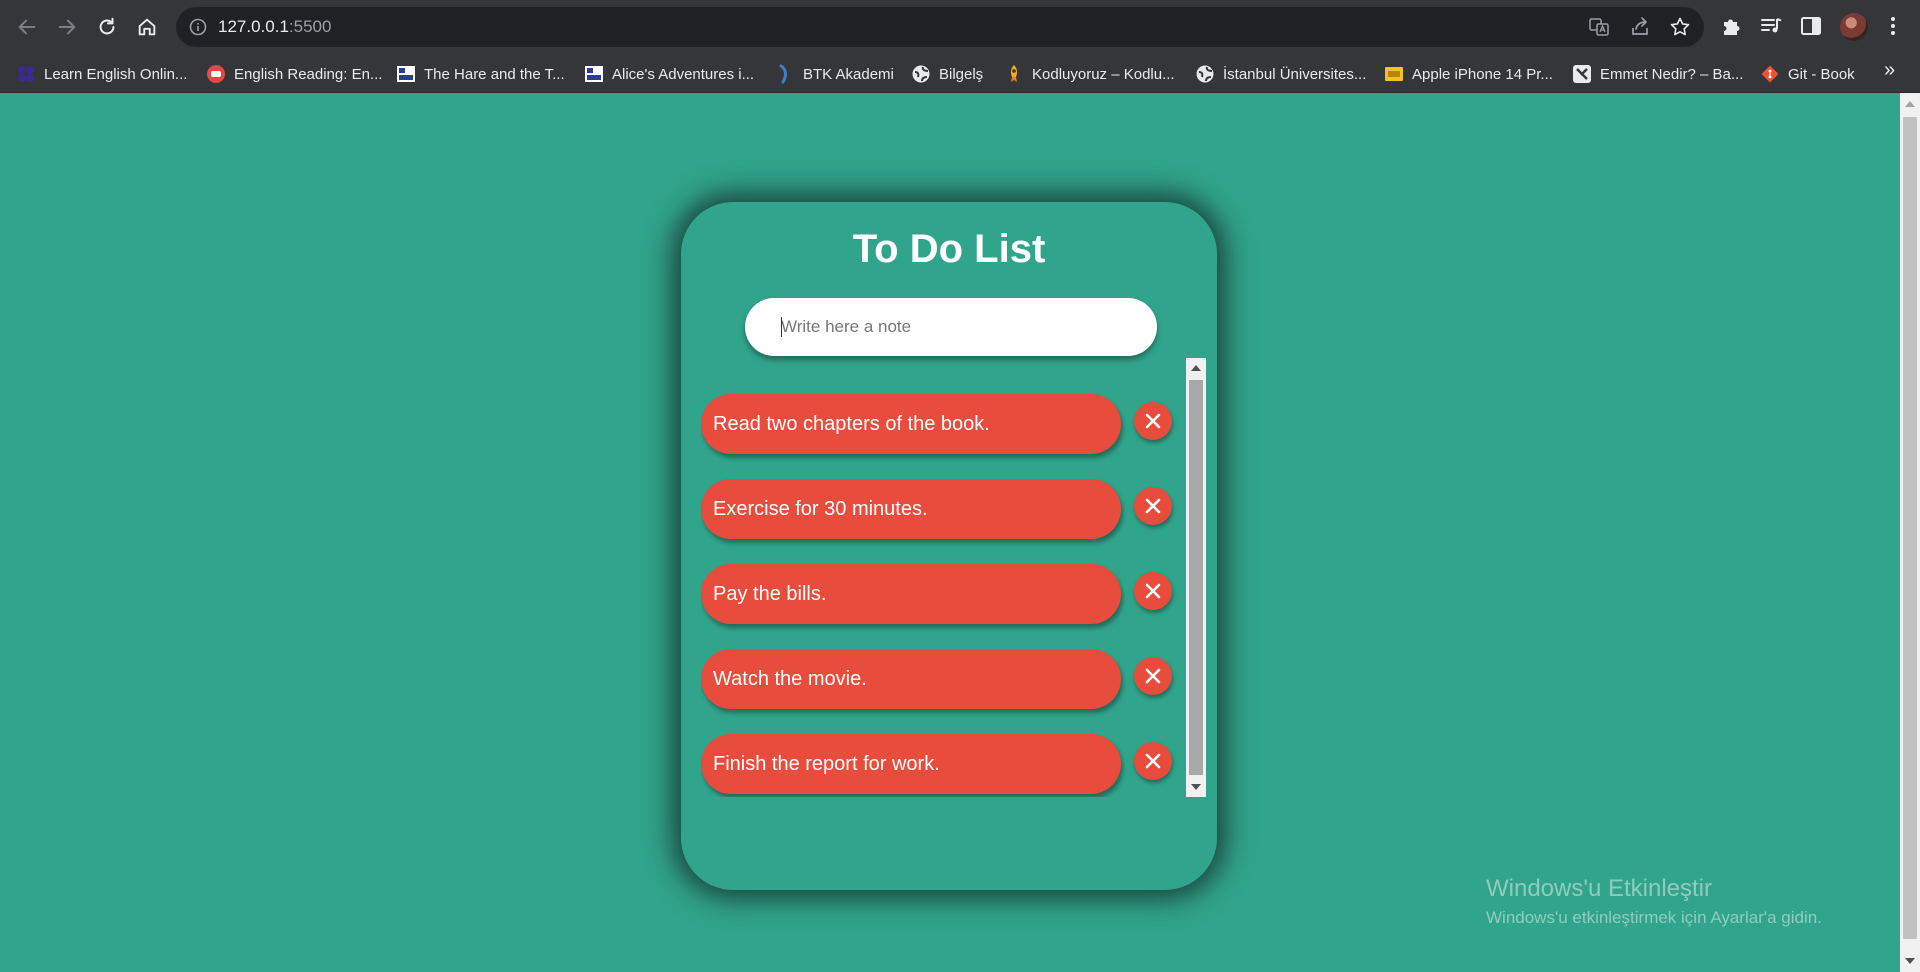 The height and width of the screenshot is (972, 1920). What do you see at coordinates (1599, 27) in the screenshot?
I see `translate-icon` at bounding box center [1599, 27].